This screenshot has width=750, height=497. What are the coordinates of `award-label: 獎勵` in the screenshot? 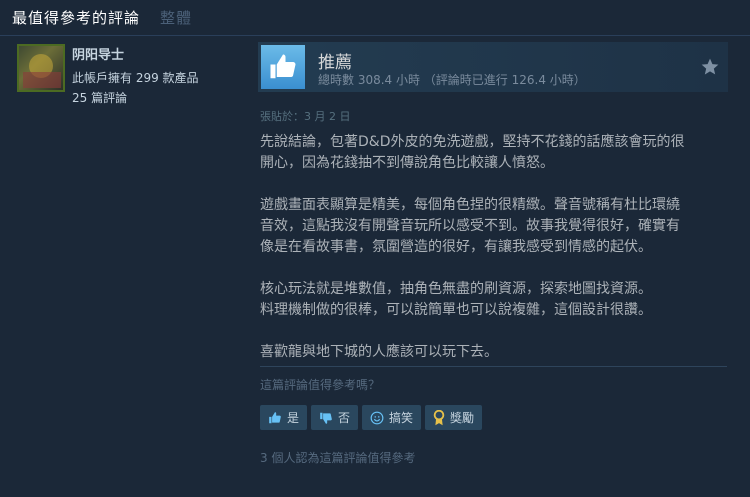 It's located at (462, 418).